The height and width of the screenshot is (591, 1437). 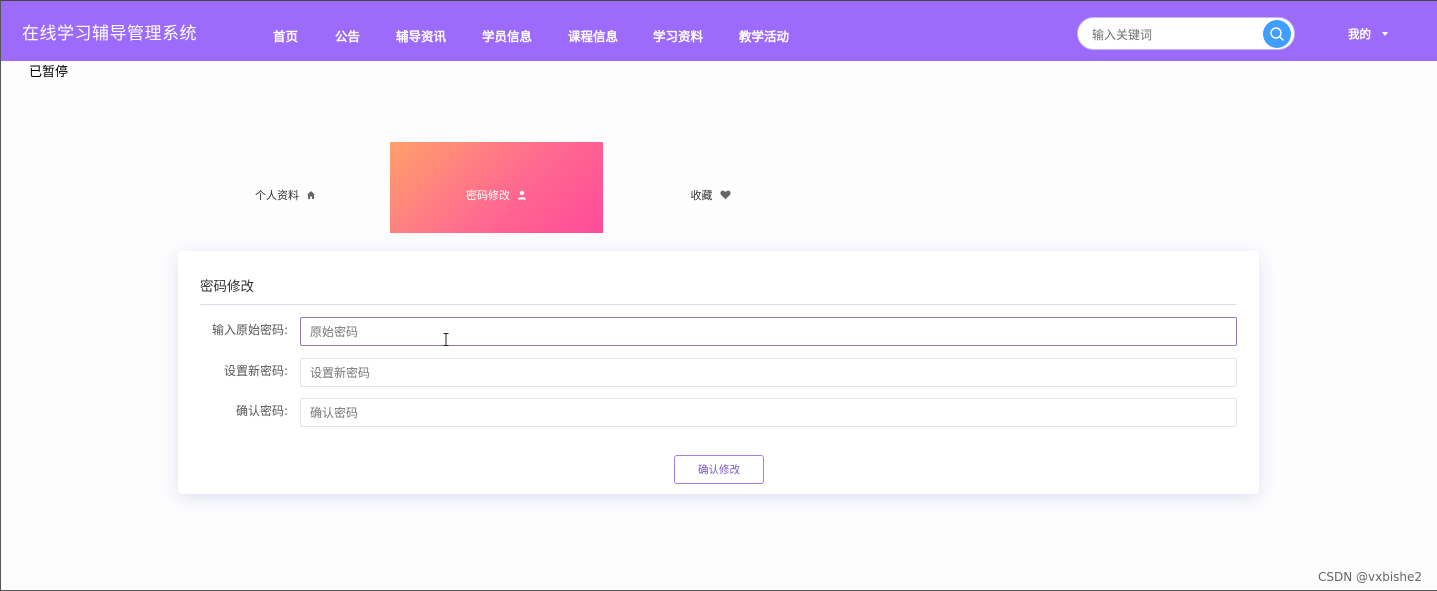 I want to click on confirm-password-input, so click(x=768, y=412).